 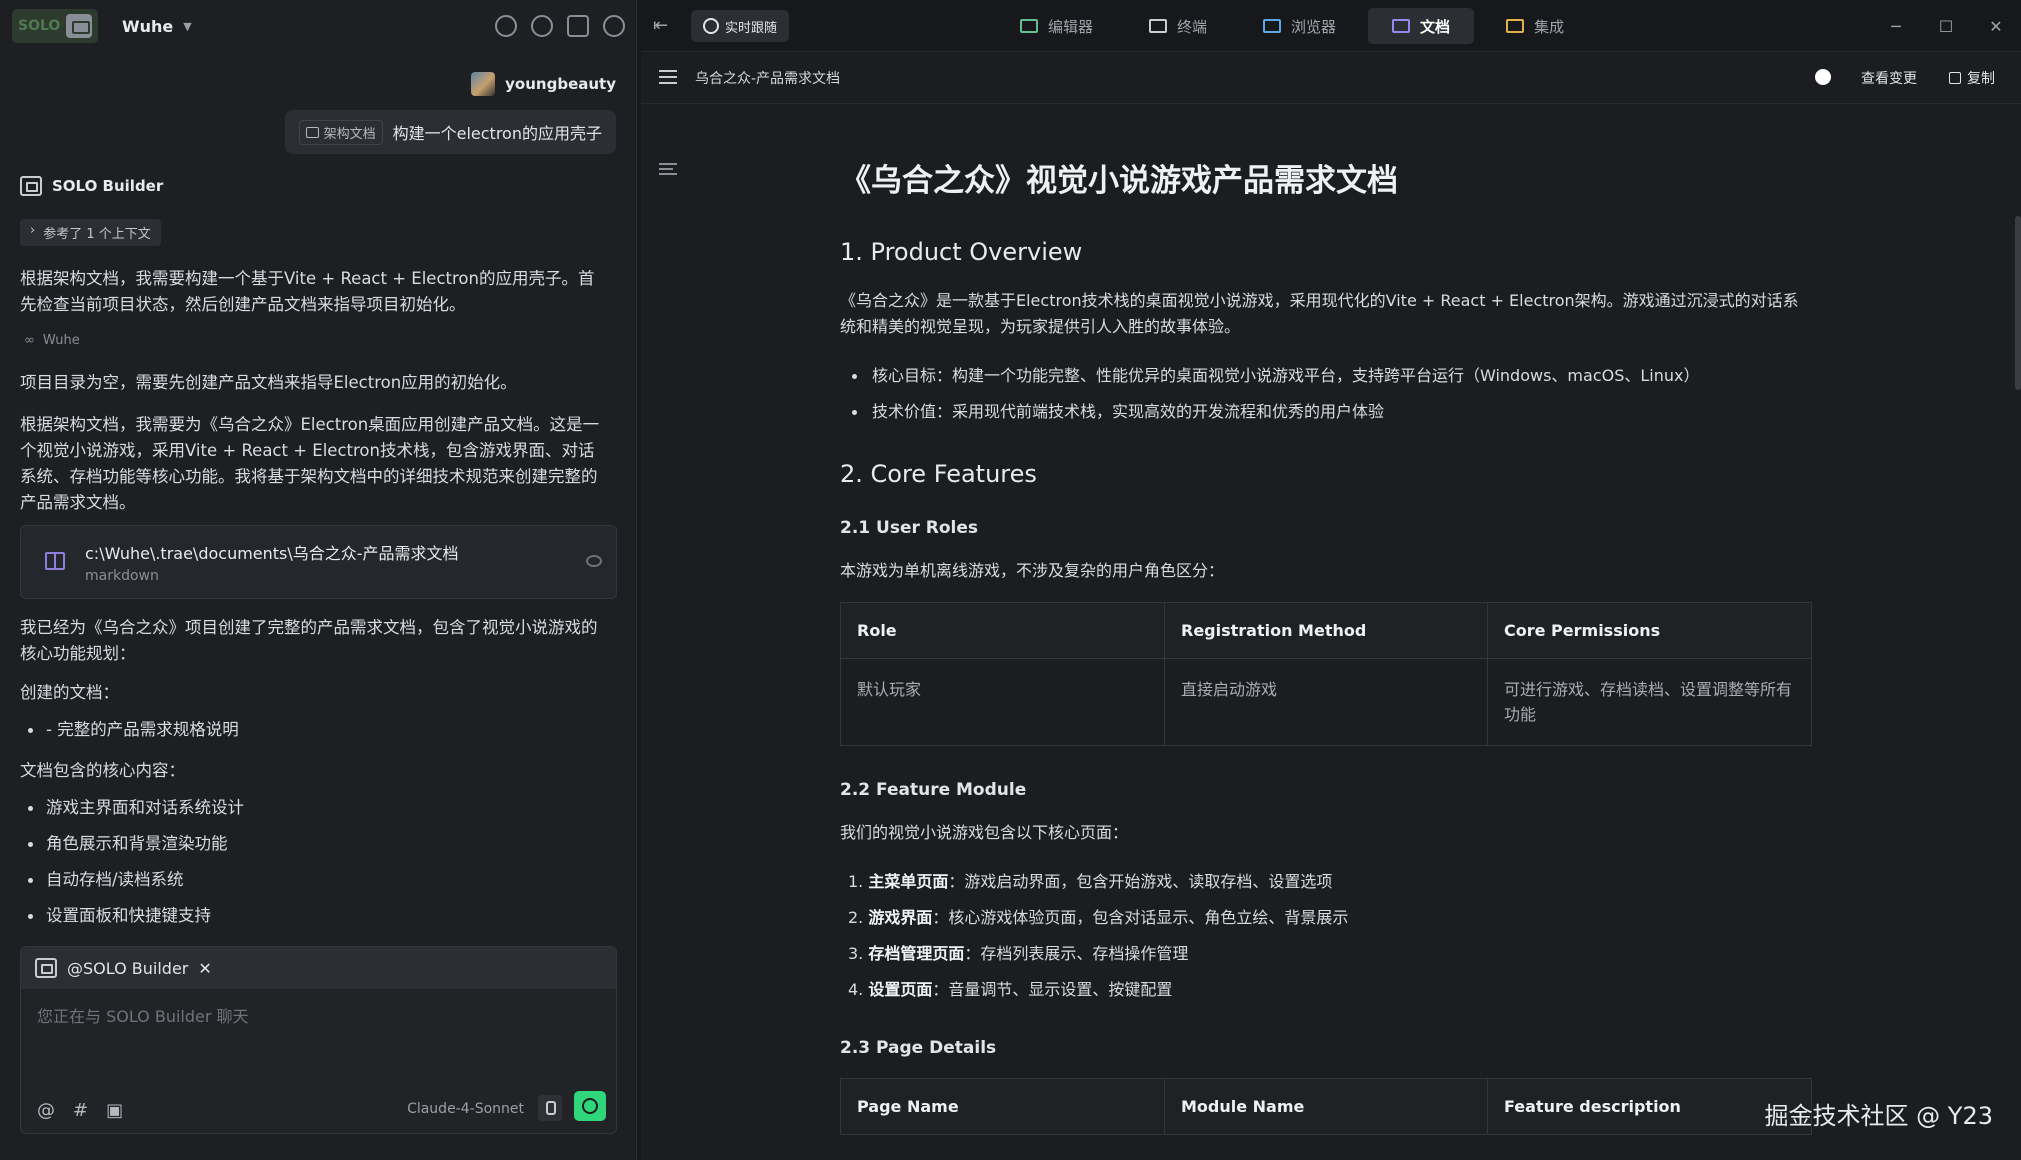 What do you see at coordinates (1326, 252) in the screenshot?
I see `section-heading: 1. Product Overview` at bounding box center [1326, 252].